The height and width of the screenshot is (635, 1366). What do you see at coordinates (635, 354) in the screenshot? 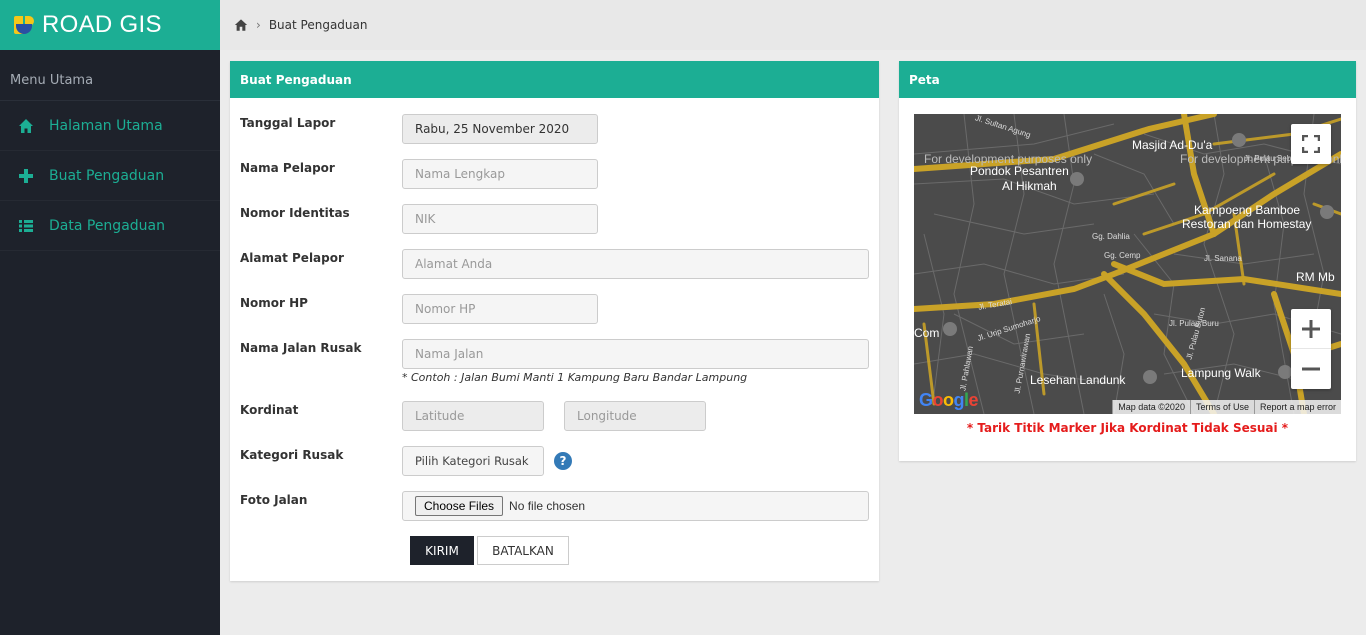
I see `jalan-input` at bounding box center [635, 354].